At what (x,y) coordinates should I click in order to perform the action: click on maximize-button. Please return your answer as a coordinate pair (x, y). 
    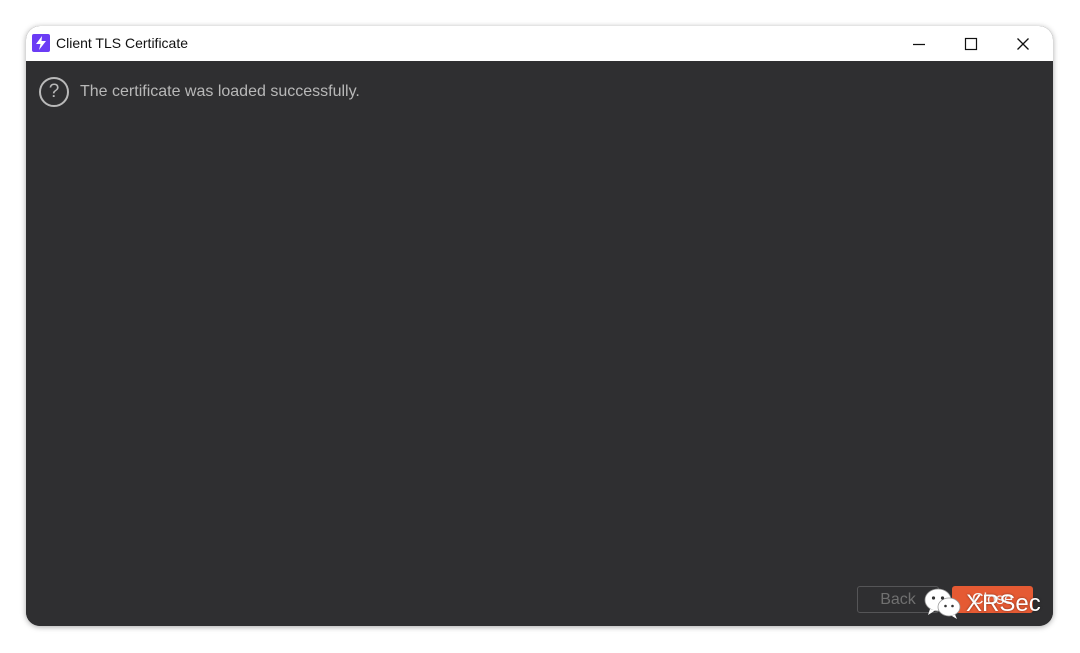
    Looking at the image, I should click on (971, 43).